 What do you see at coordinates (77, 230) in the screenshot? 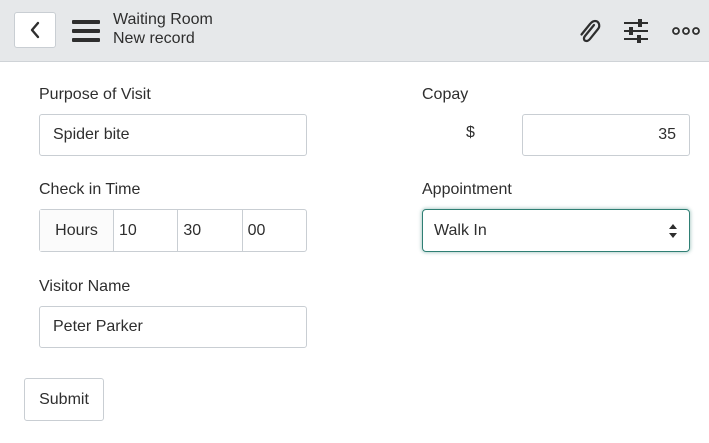
I see `hours-addon: Hours` at bounding box center [77, 230].